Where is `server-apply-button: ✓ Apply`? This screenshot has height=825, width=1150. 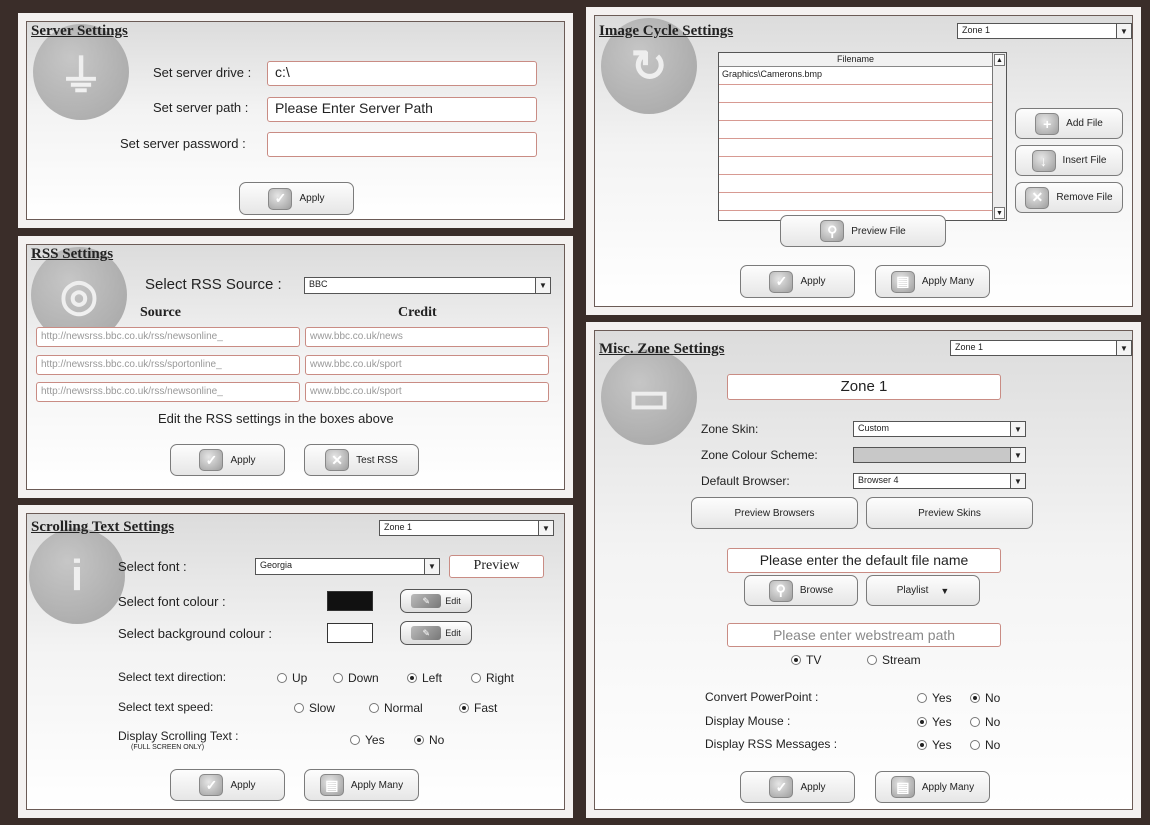 server-apply-button: ✓ Apply is located at coordinates (296, 198).